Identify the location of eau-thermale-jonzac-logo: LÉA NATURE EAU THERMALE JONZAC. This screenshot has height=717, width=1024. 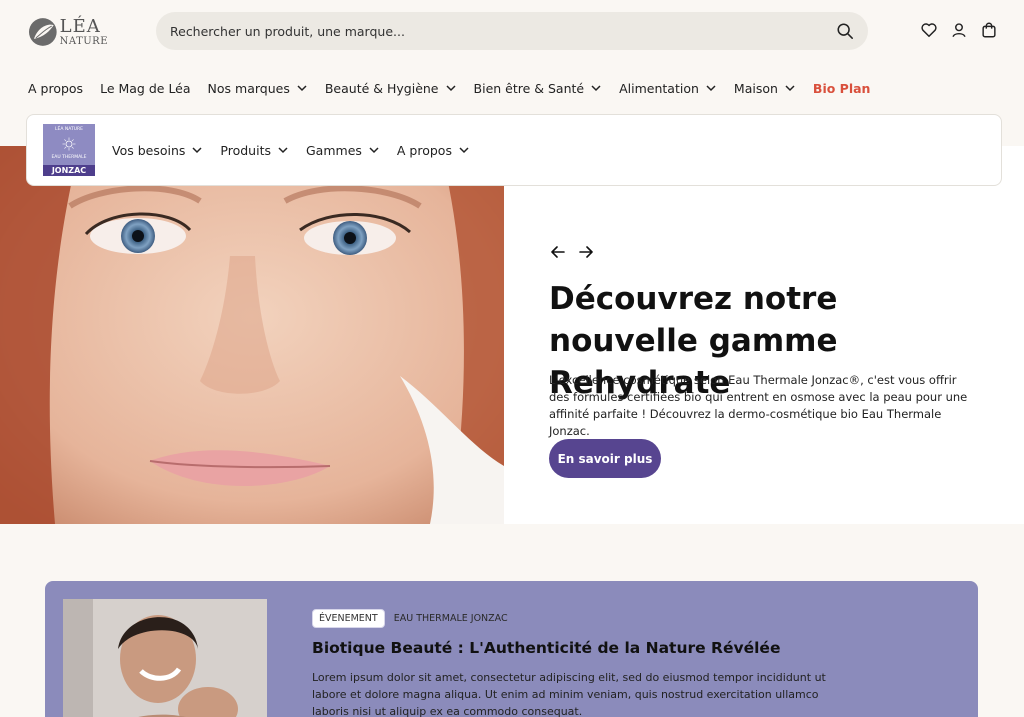
(69, 150).